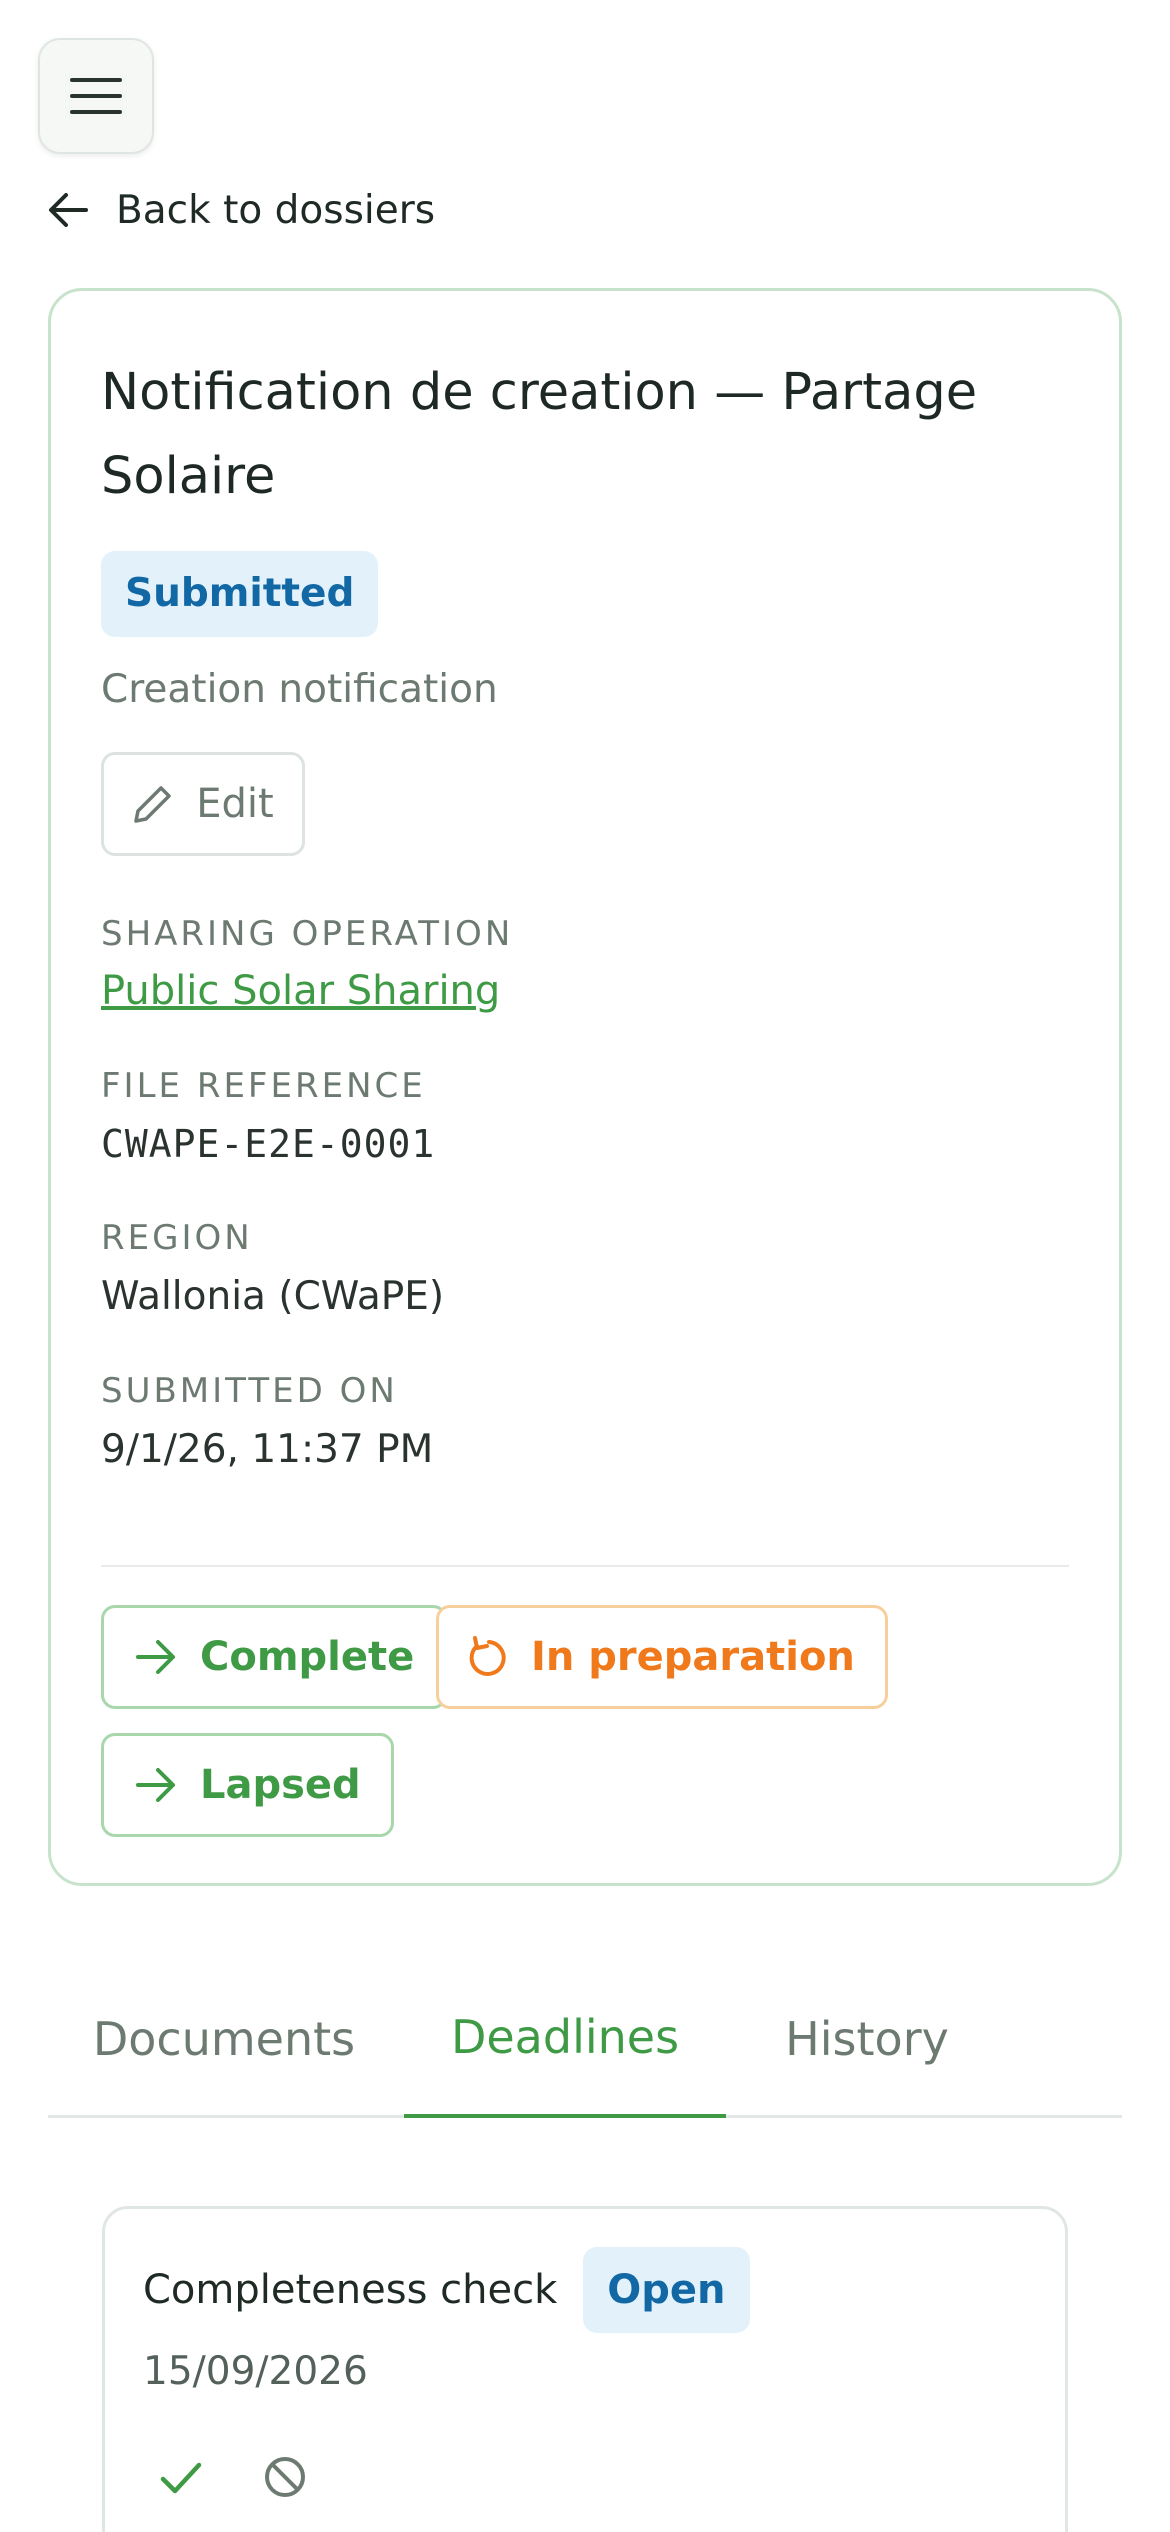  What do you see at coordinates (487, 1656) in the screenshot?
I see `undo-icon` at bounding box center [487, 1656].